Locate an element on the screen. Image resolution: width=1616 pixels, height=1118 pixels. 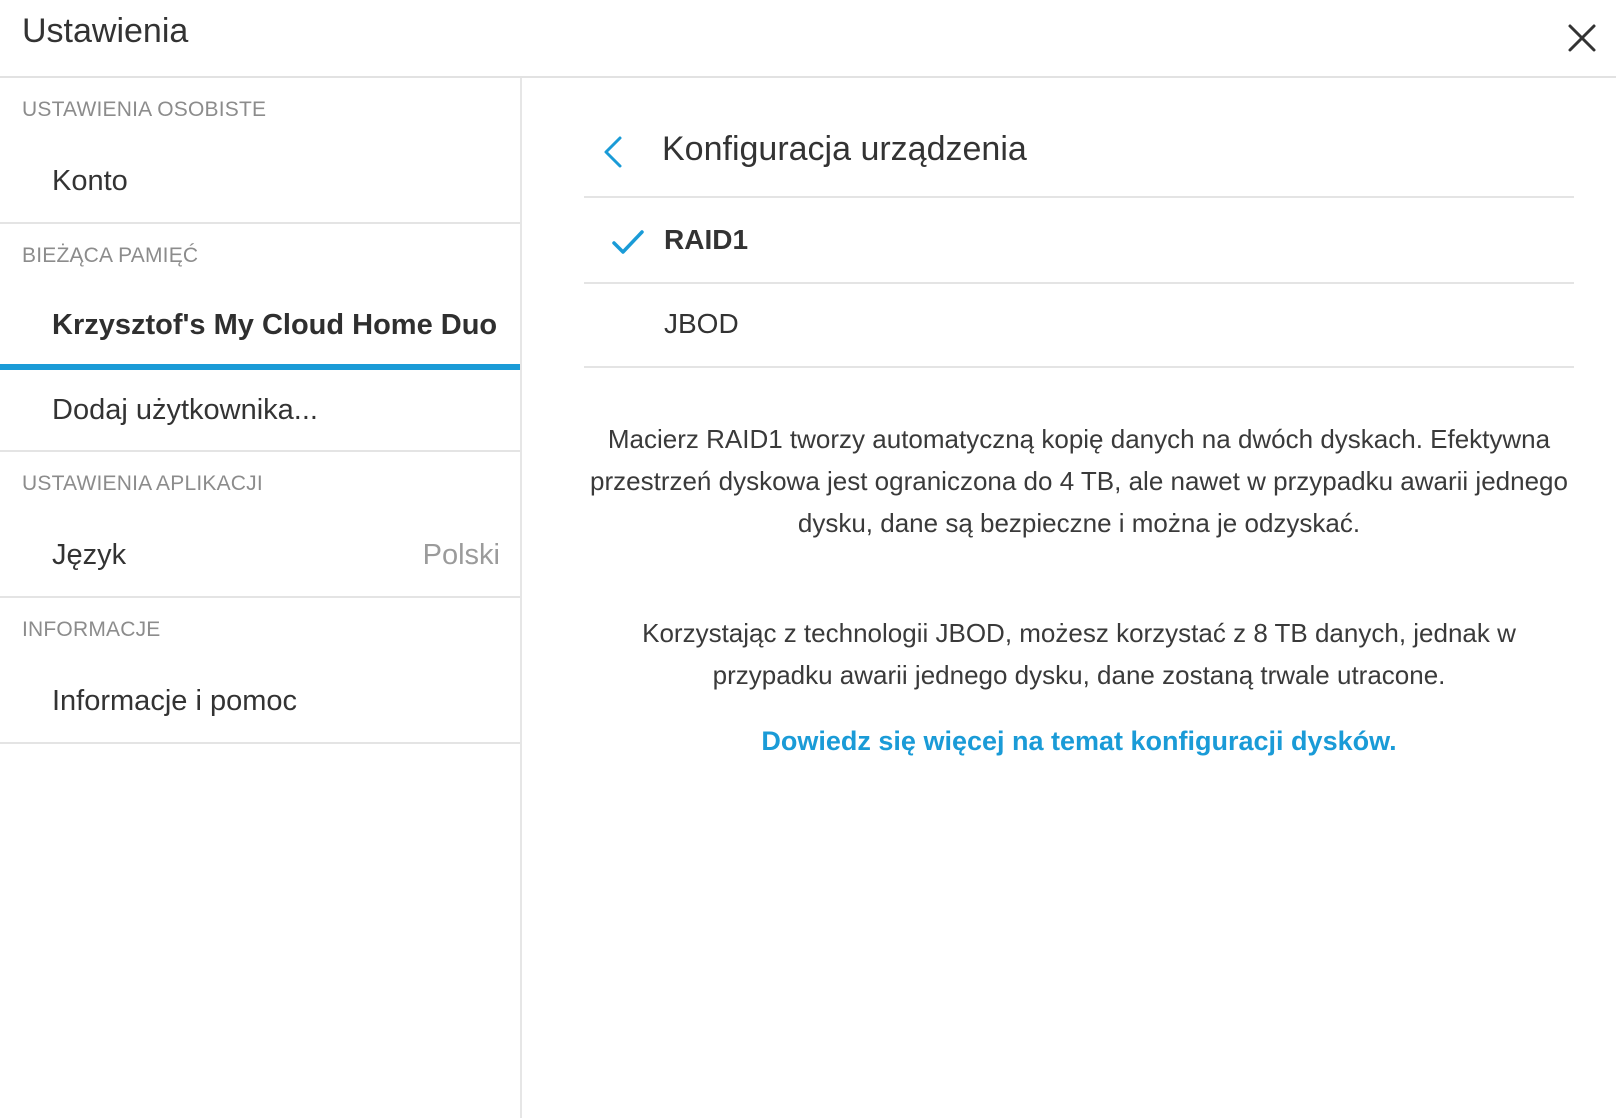
close-icon is located at coordinates (1582, 38).